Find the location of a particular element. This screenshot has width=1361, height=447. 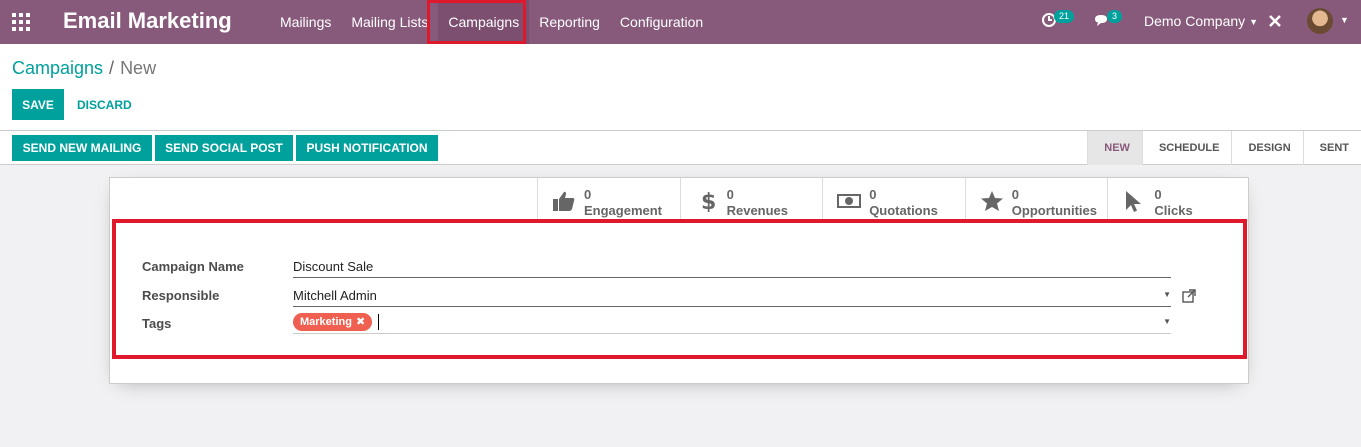

opportunities-value: 0 is located at coordinates (1015, 194).